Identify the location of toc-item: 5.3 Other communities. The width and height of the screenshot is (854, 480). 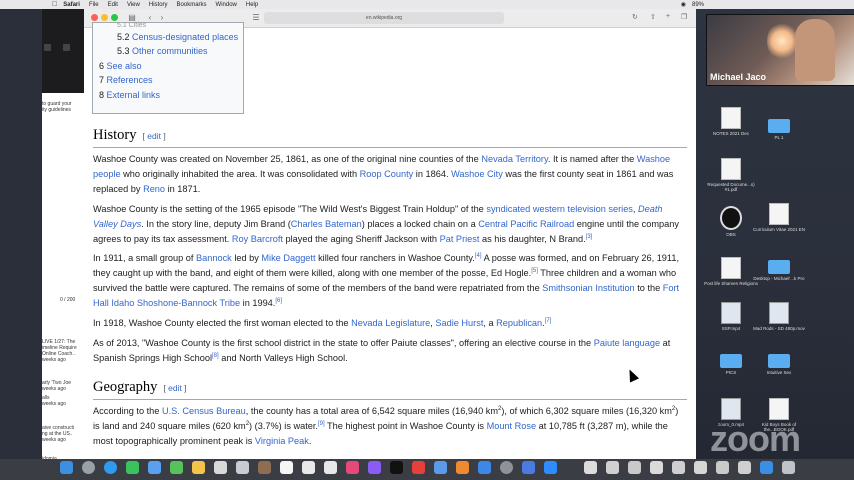
(162, 51).